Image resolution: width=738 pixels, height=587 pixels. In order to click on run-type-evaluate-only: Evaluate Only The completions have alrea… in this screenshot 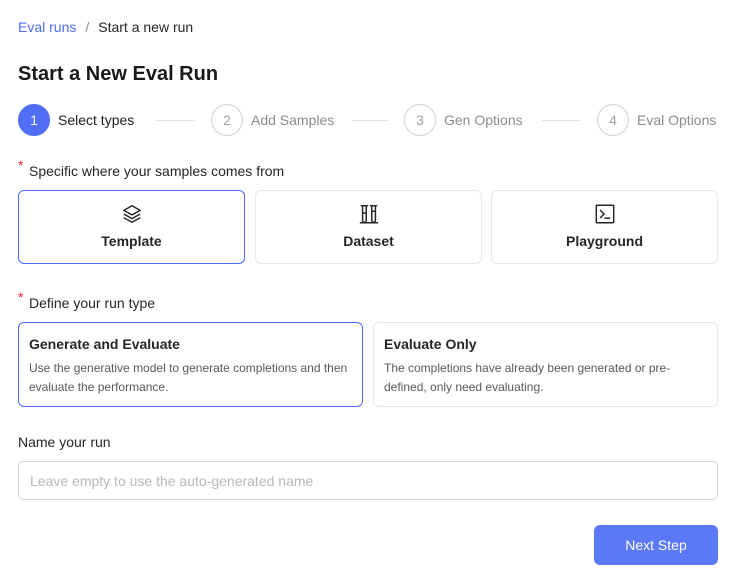, I will do `click(545, 364)`.